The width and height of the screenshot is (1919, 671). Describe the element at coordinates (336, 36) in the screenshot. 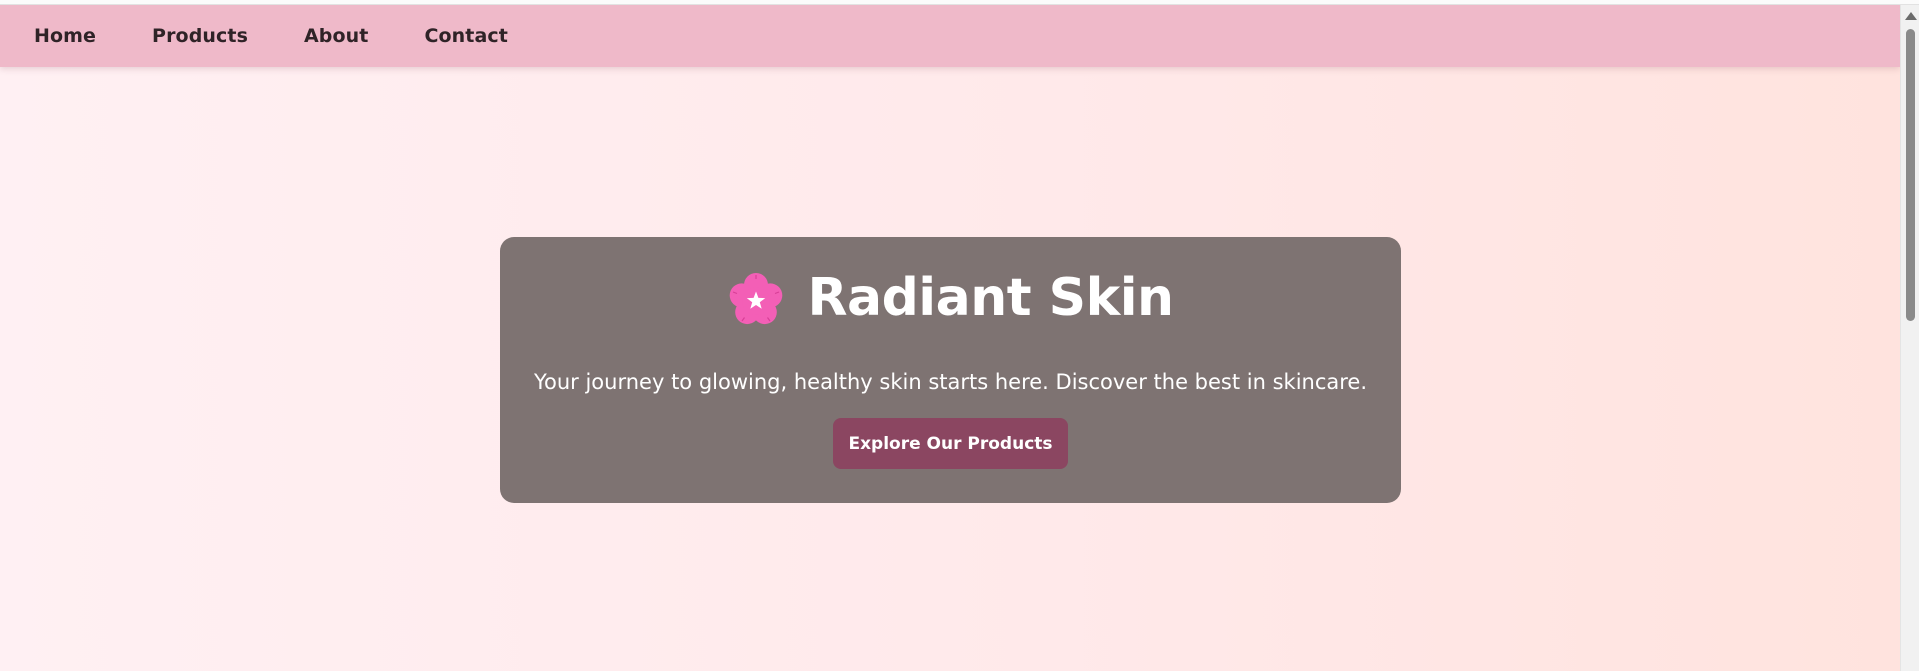

I see `nav-link-about: About` at that location.